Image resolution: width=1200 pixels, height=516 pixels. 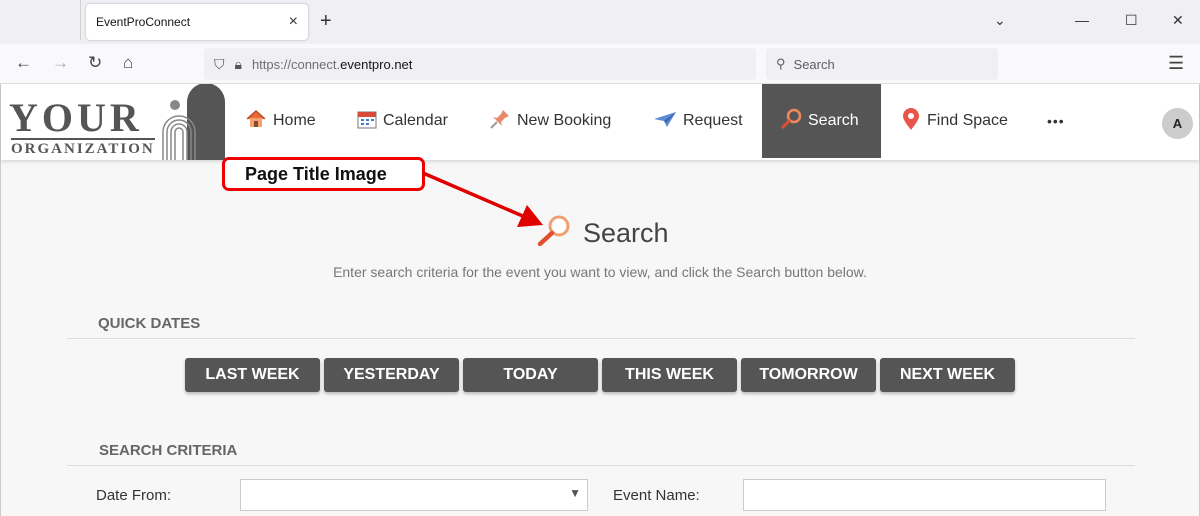 What do you see at coordinates (924, 495) in the screenshot?
I see `event-name-field` at bounding box center [924, 495].